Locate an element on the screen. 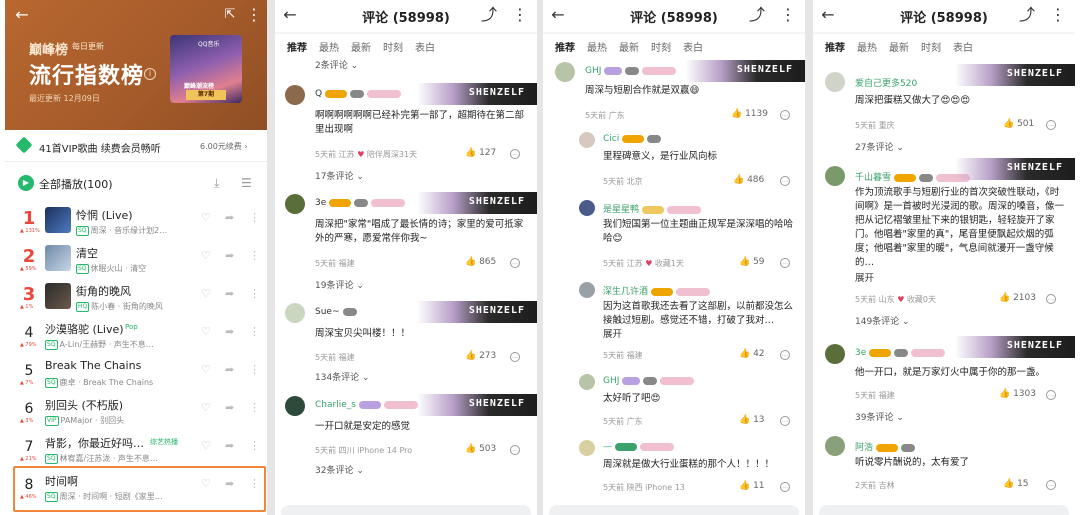 The height and width of the screenshot is (515, 1080). username: 深生几许酒 is located at coordinates (657, 290).